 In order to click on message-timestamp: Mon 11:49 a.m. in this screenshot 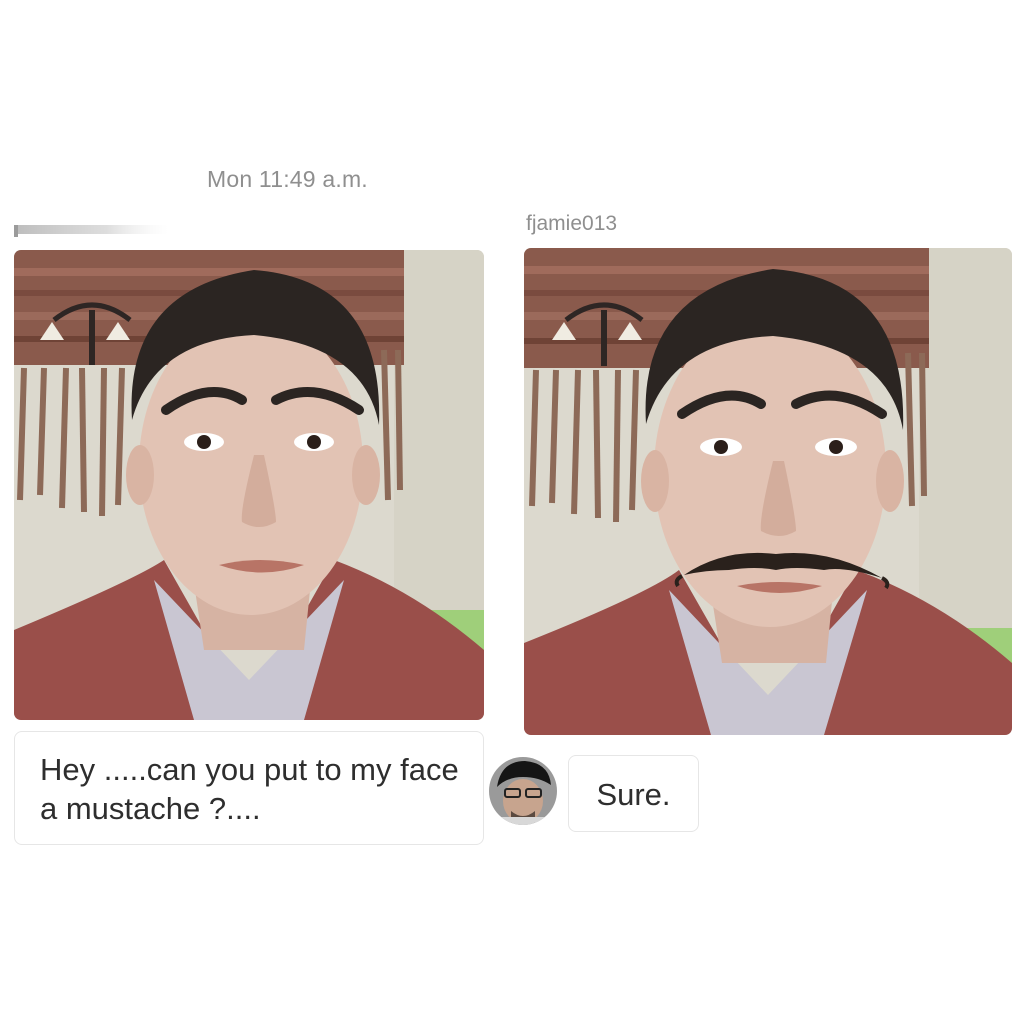, I will do `click(287, 179)`.